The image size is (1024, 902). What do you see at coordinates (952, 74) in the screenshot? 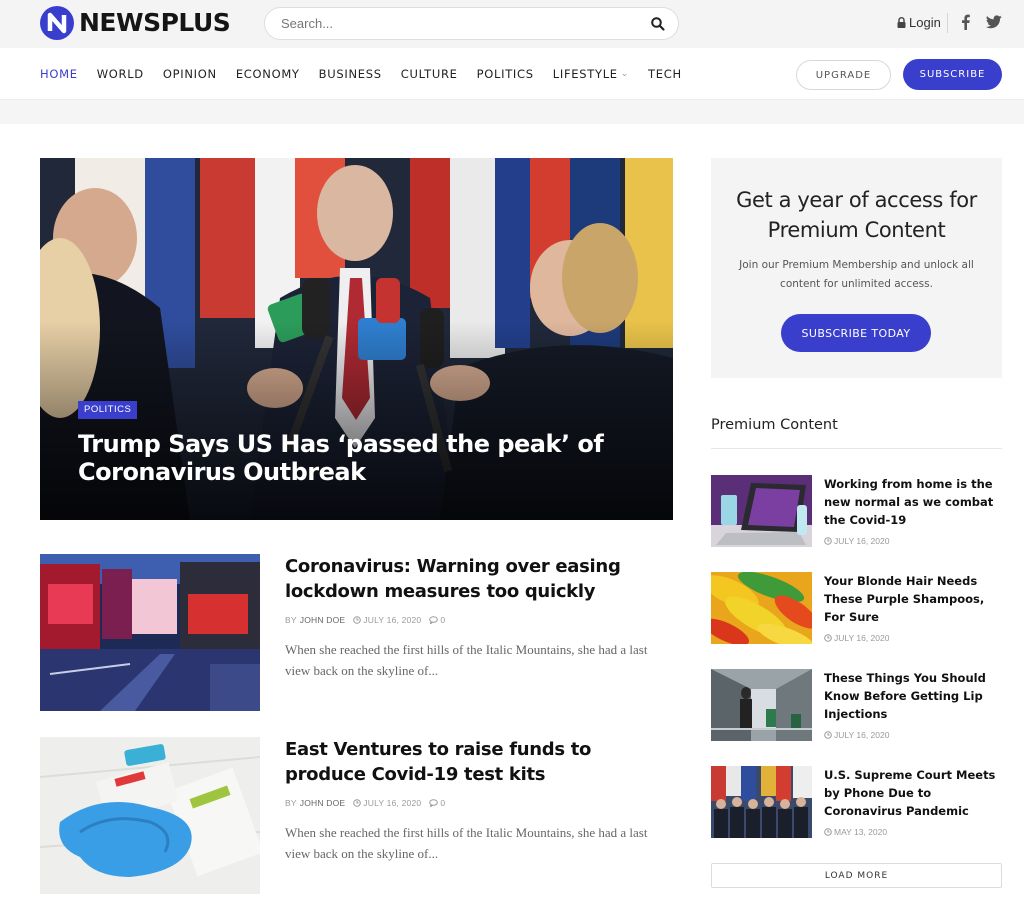
I see `subscribe-button: SUBSCRIBE` at bounding box center [952, 74].